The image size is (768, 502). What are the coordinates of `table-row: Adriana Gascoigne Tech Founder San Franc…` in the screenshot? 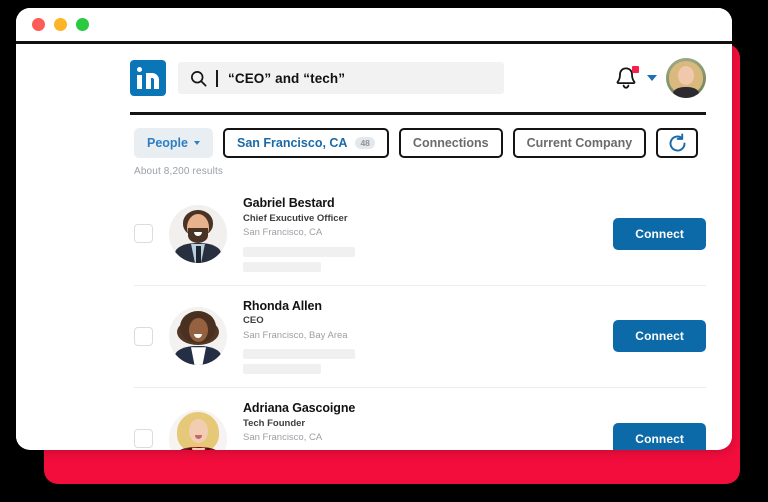 It's located at (420, 419).